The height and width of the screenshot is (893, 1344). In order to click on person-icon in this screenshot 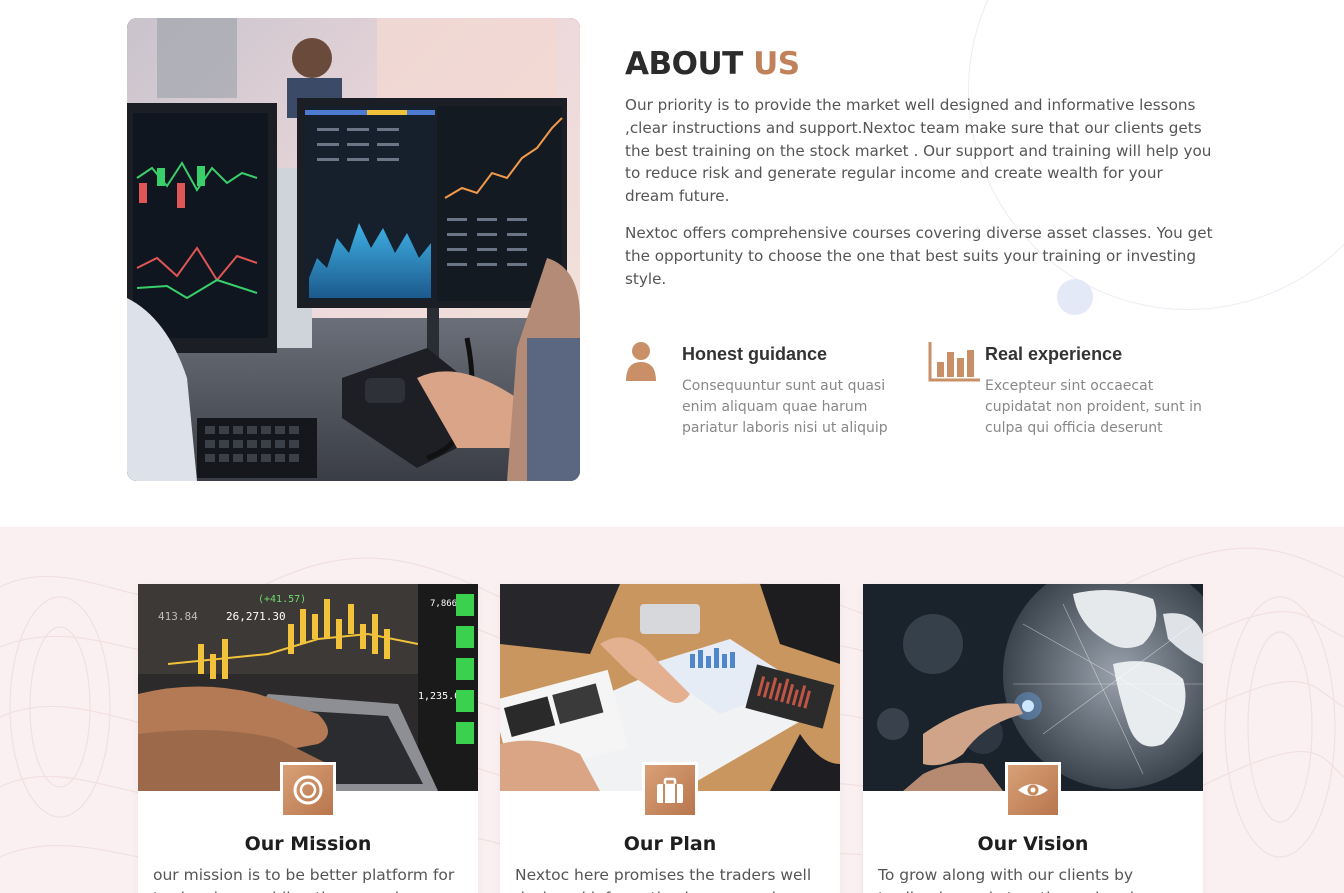, I will do `click(649, 362)`.